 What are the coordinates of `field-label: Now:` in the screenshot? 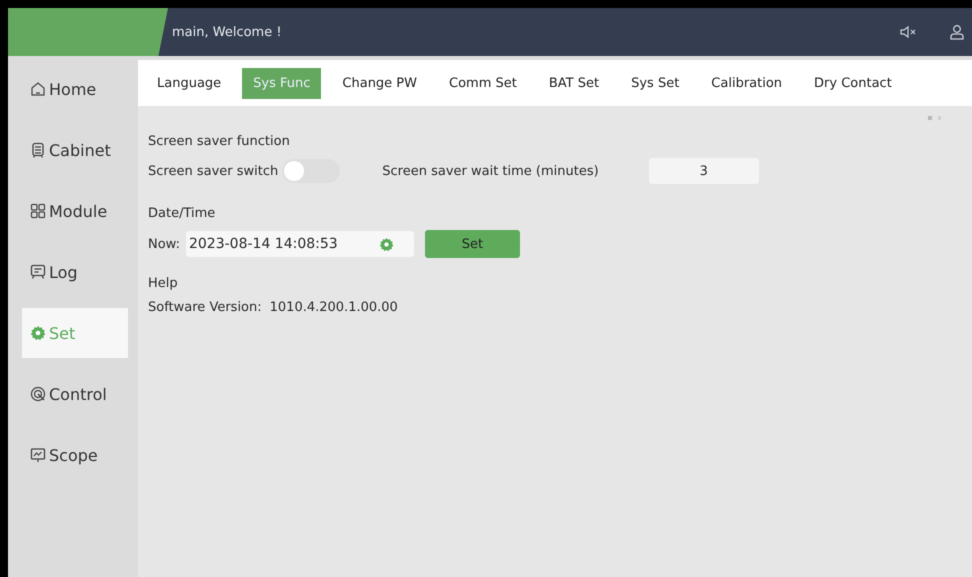 It's located at (164, 244).